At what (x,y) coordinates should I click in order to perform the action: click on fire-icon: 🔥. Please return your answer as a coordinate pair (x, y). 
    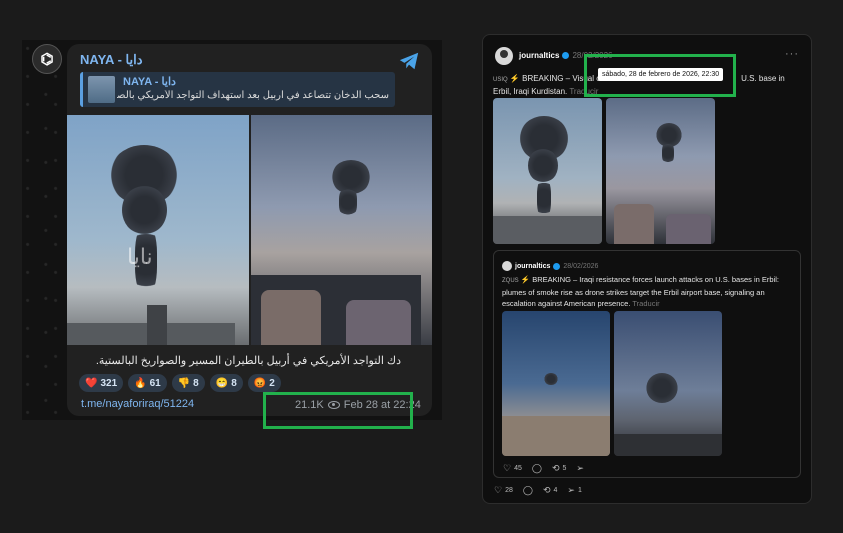
    Looking at the image, I should click on (140, 383).